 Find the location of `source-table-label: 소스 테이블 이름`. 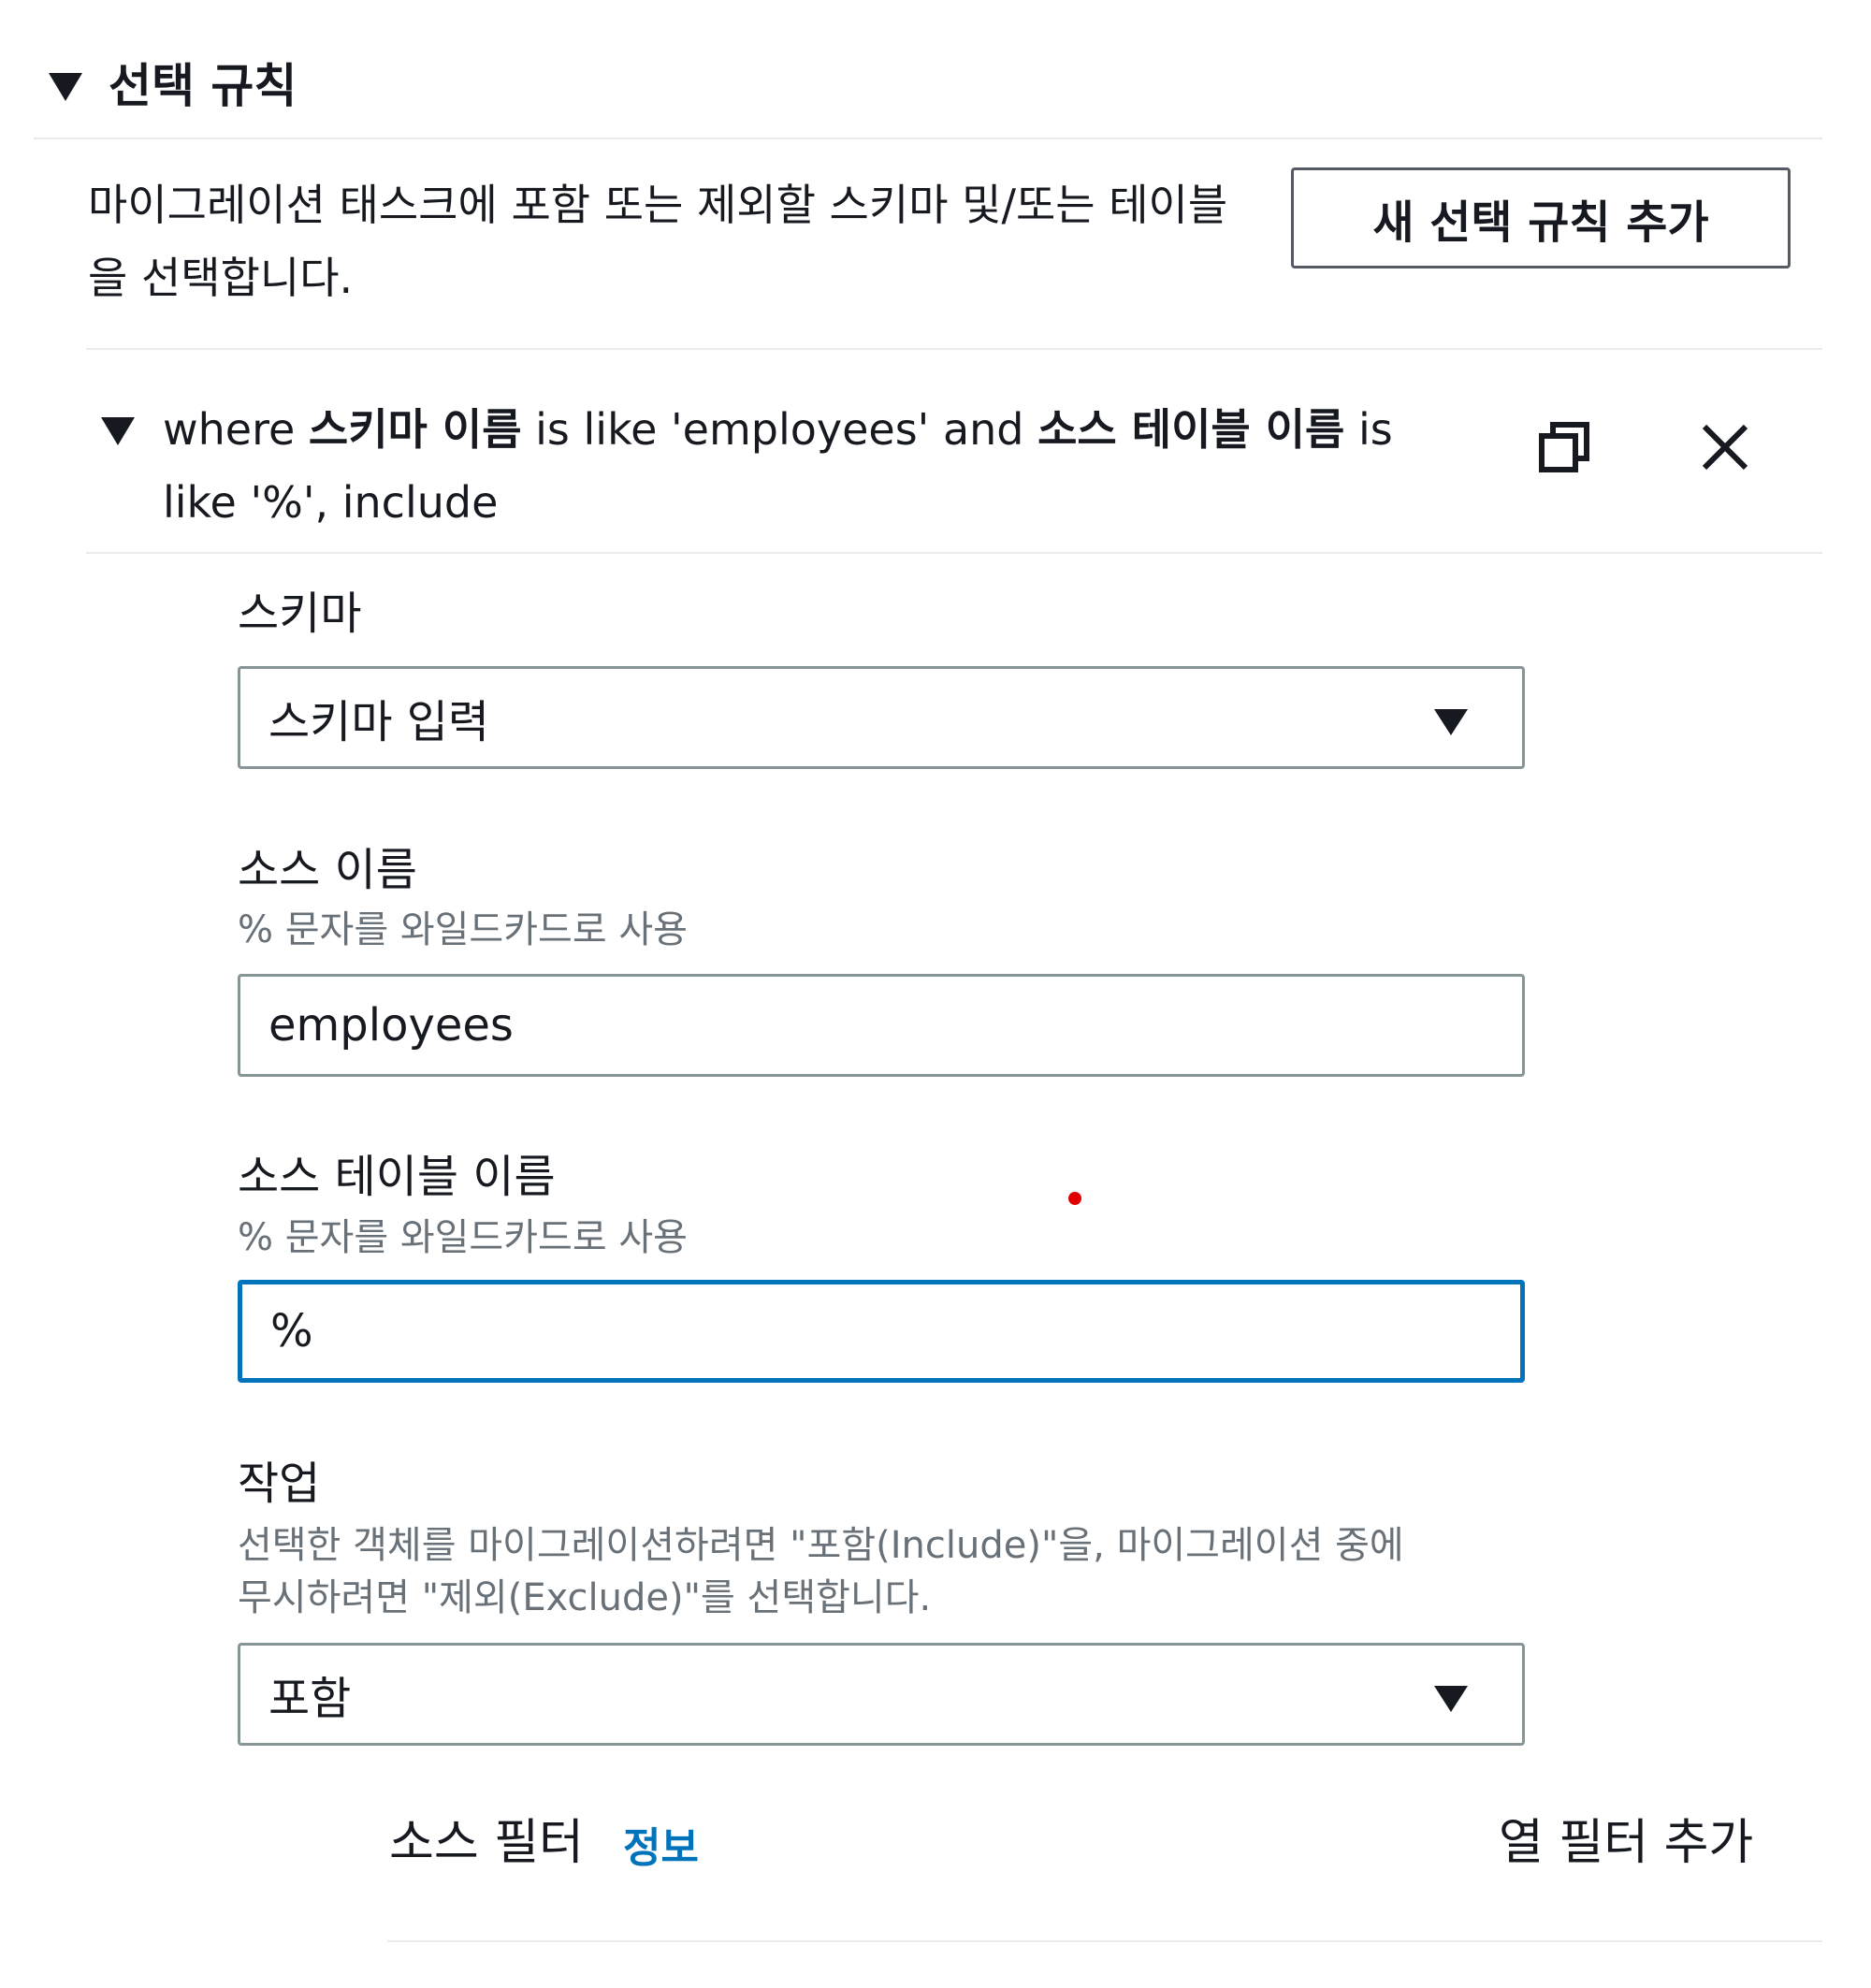

source-table-label: 소스 테이블 이름 is located at coordinates (397, 1177).